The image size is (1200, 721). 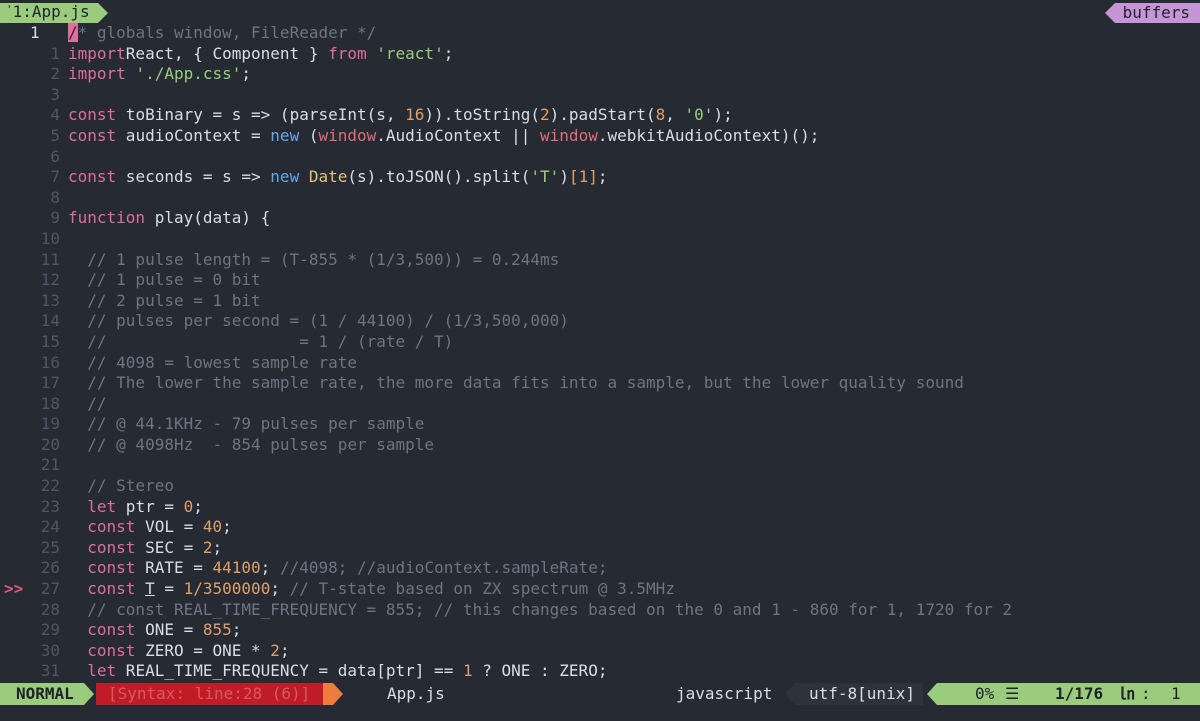 I want to click on code-token: RATE =, so click(x=174, y=568).